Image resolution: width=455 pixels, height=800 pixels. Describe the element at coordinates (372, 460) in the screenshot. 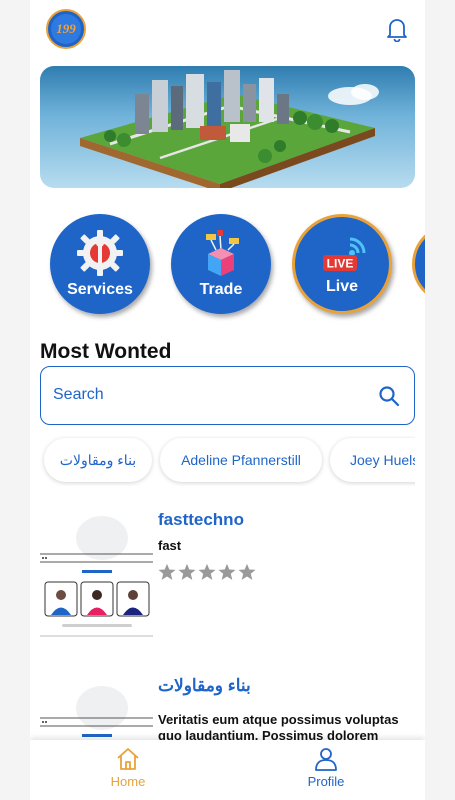

I see `chip-joey: Joey Huels` at that location.